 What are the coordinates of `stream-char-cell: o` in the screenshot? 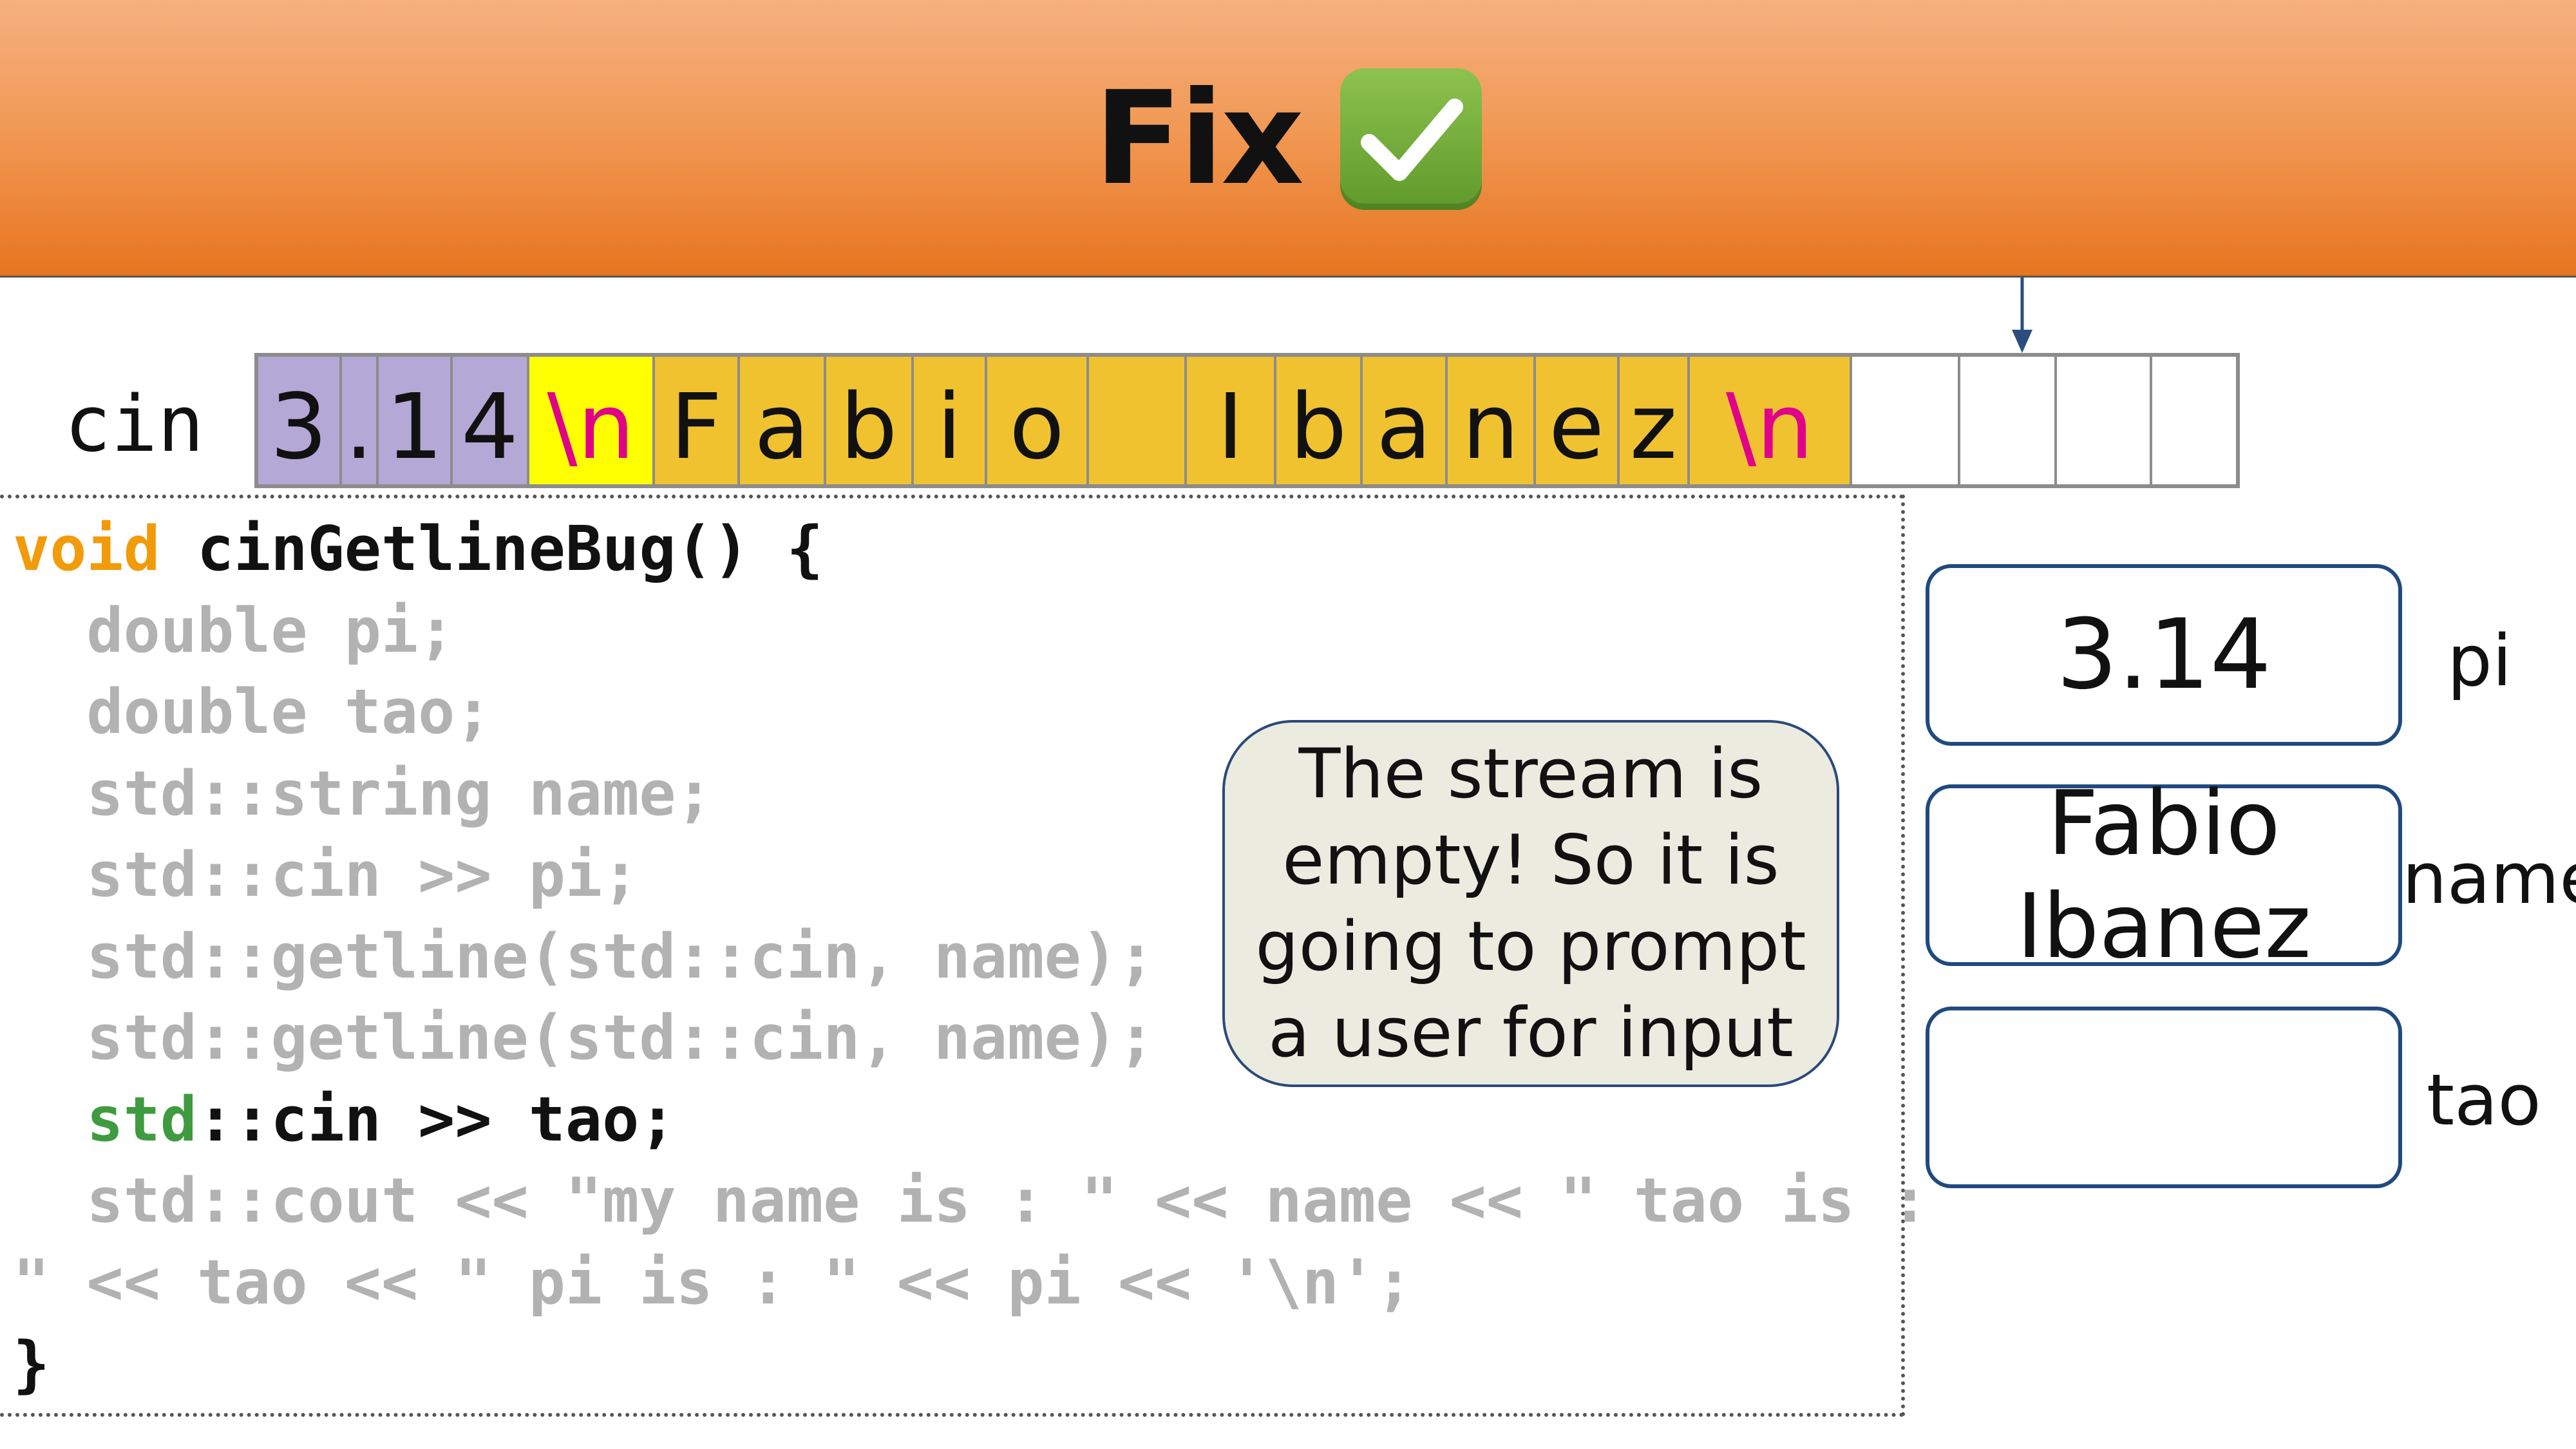 It's located at (1038, 420).